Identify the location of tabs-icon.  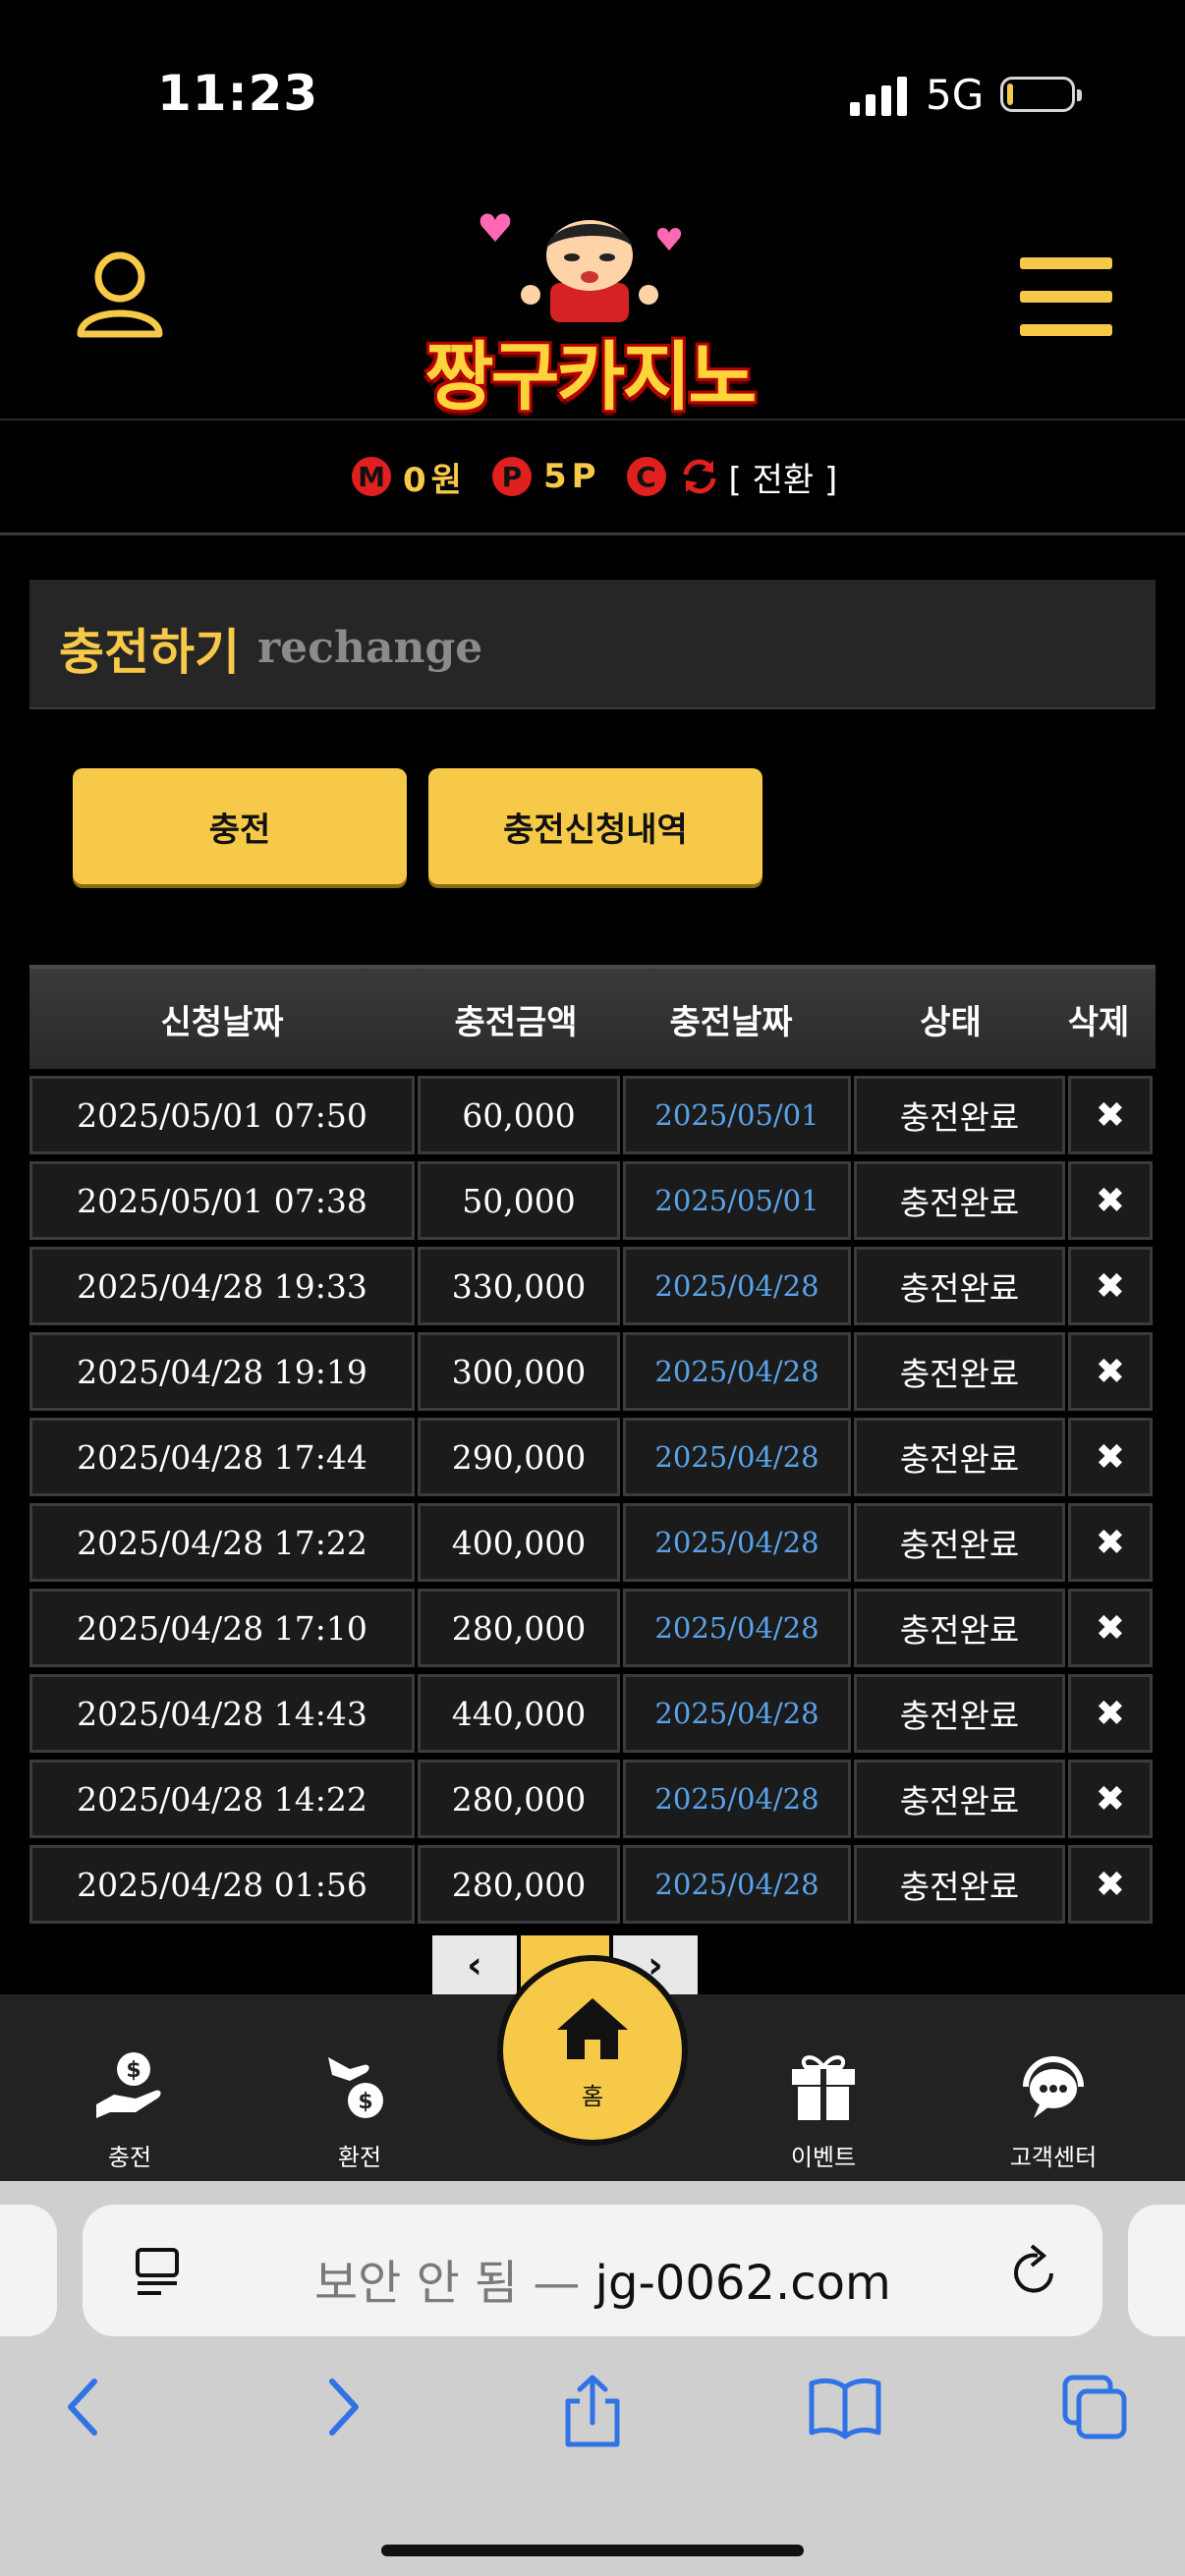
(1096, 2407).